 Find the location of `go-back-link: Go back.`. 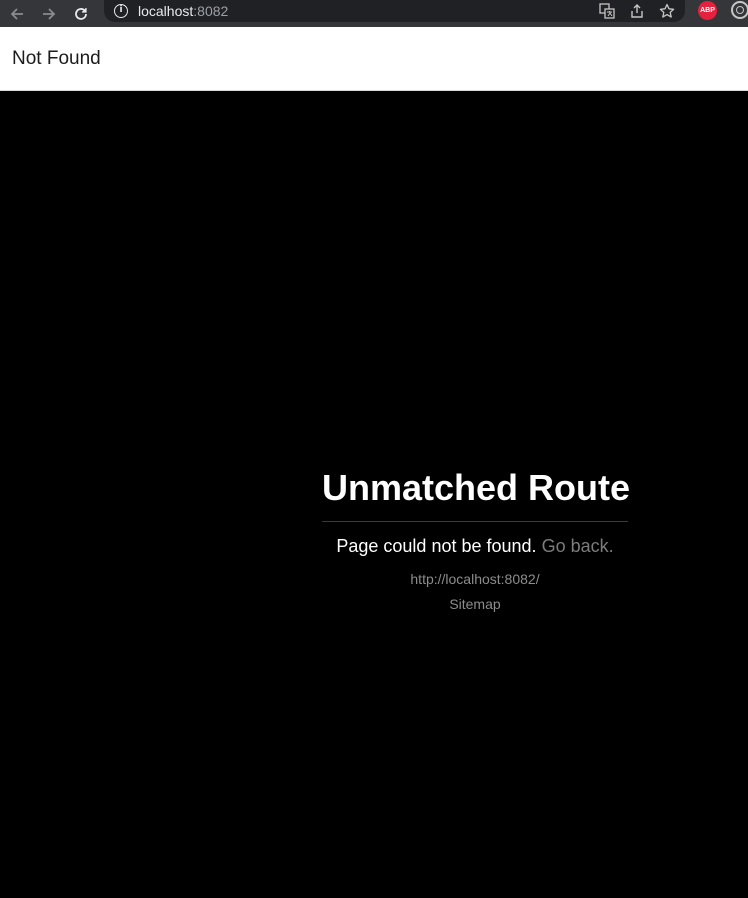

go-back-link: Go back. is located at coordinates (578, 546).